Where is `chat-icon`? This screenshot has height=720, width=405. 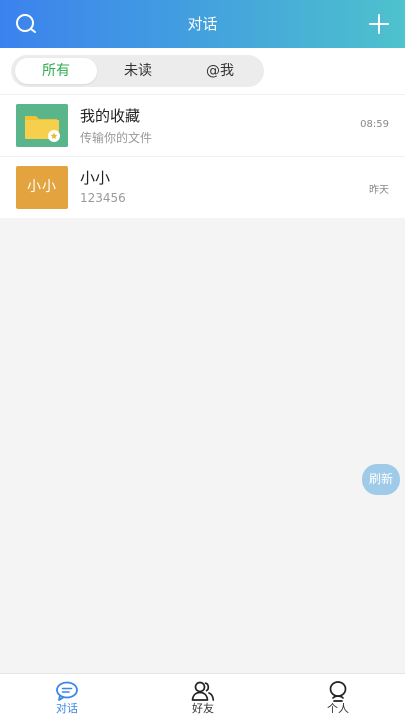 chat-icon is located at coordinates (67, 691).